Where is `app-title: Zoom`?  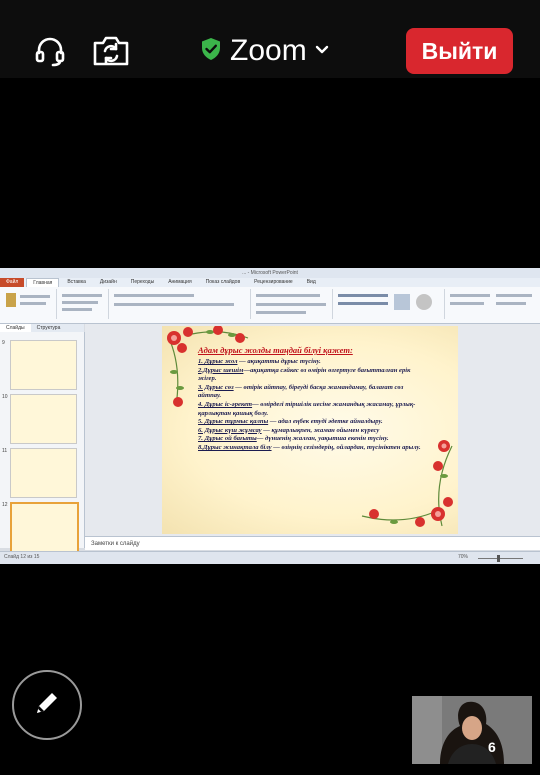
app-title: Zoom is located at coordinates (268, 50).